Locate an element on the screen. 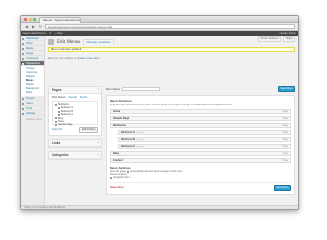 This screenshot has width=327, height=240. menu-item-label: Sample Page is located at coordinates (121, 118).